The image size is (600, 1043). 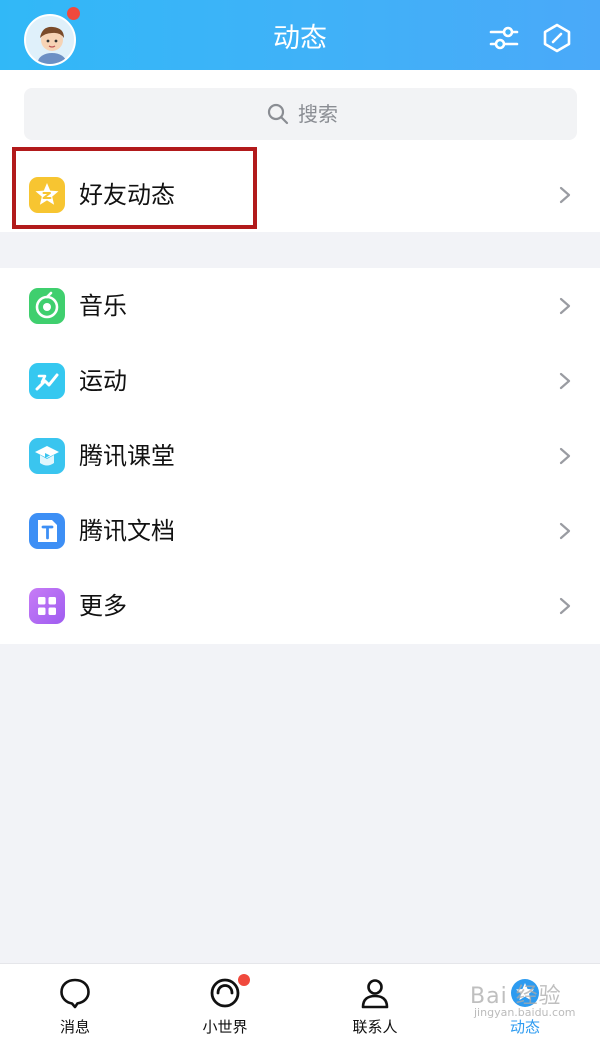 I want to click on menu-item-sport: 运动, so click(x=300, y=380).